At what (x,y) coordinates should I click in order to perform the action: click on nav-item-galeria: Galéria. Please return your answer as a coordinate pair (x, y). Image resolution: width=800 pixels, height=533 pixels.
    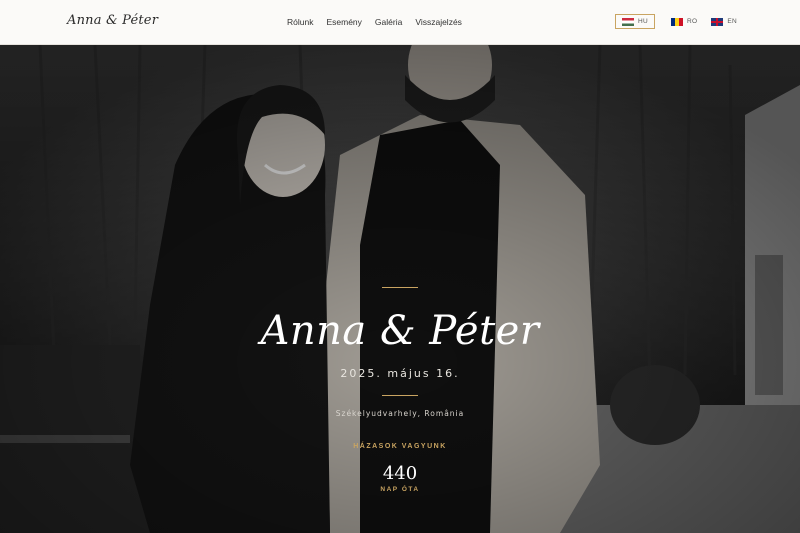
    Looking at the image, I should click on (388, 22).